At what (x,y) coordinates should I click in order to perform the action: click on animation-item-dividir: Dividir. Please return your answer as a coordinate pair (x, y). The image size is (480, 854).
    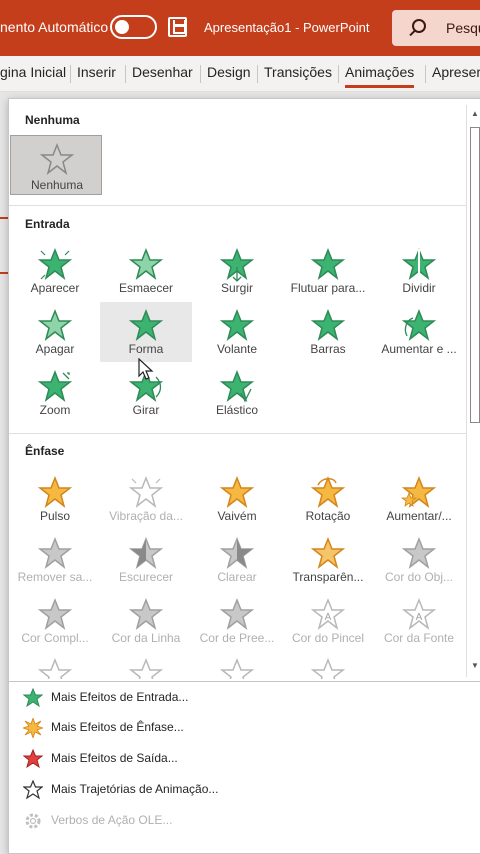
    Looking at the image, I should click on (419, 271).